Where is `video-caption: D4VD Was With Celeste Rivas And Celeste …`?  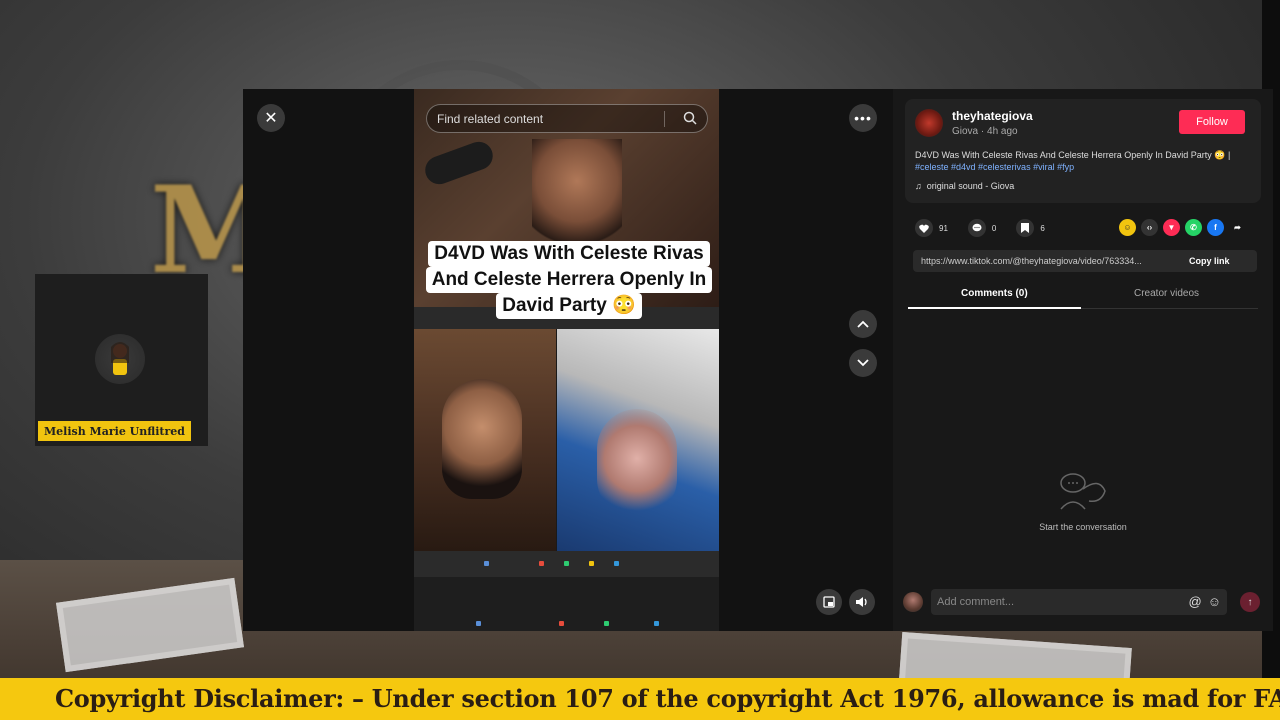 video-caption: D4VD Was With Celeste Rivas And Celeste … is located at coordinates (569, 280).